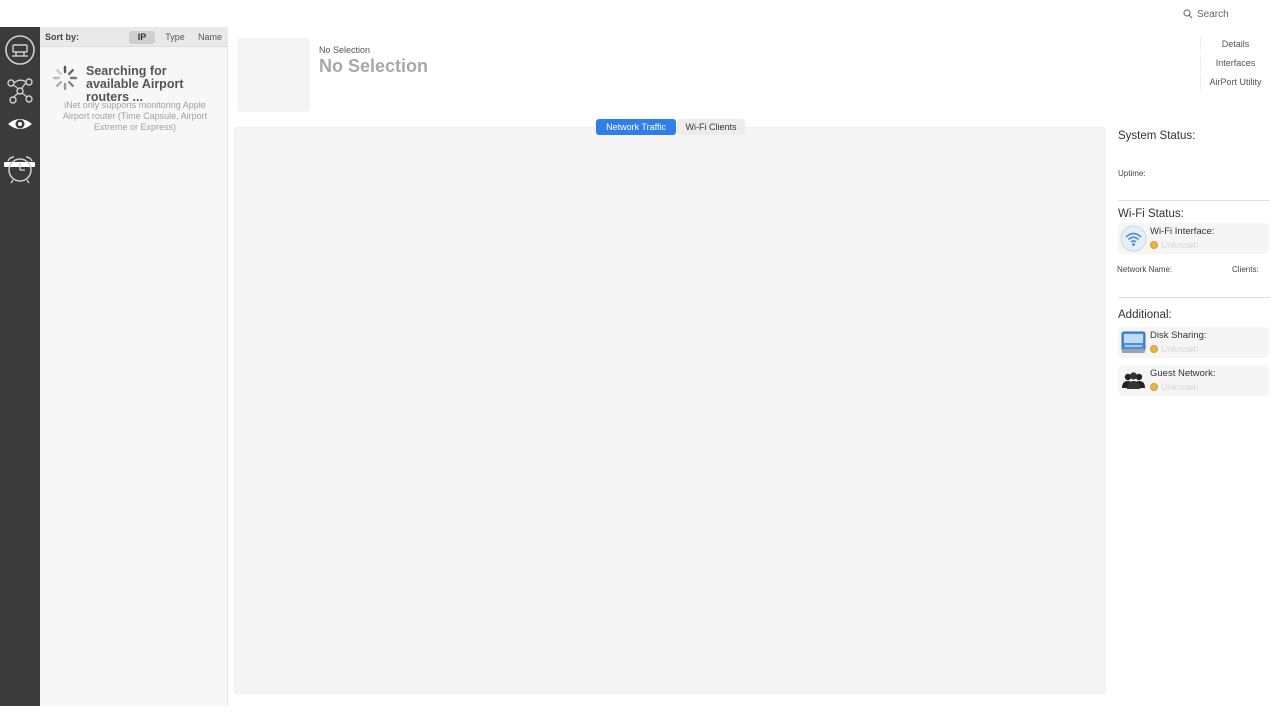  I want to click on eye-icon, so click(20, 124).